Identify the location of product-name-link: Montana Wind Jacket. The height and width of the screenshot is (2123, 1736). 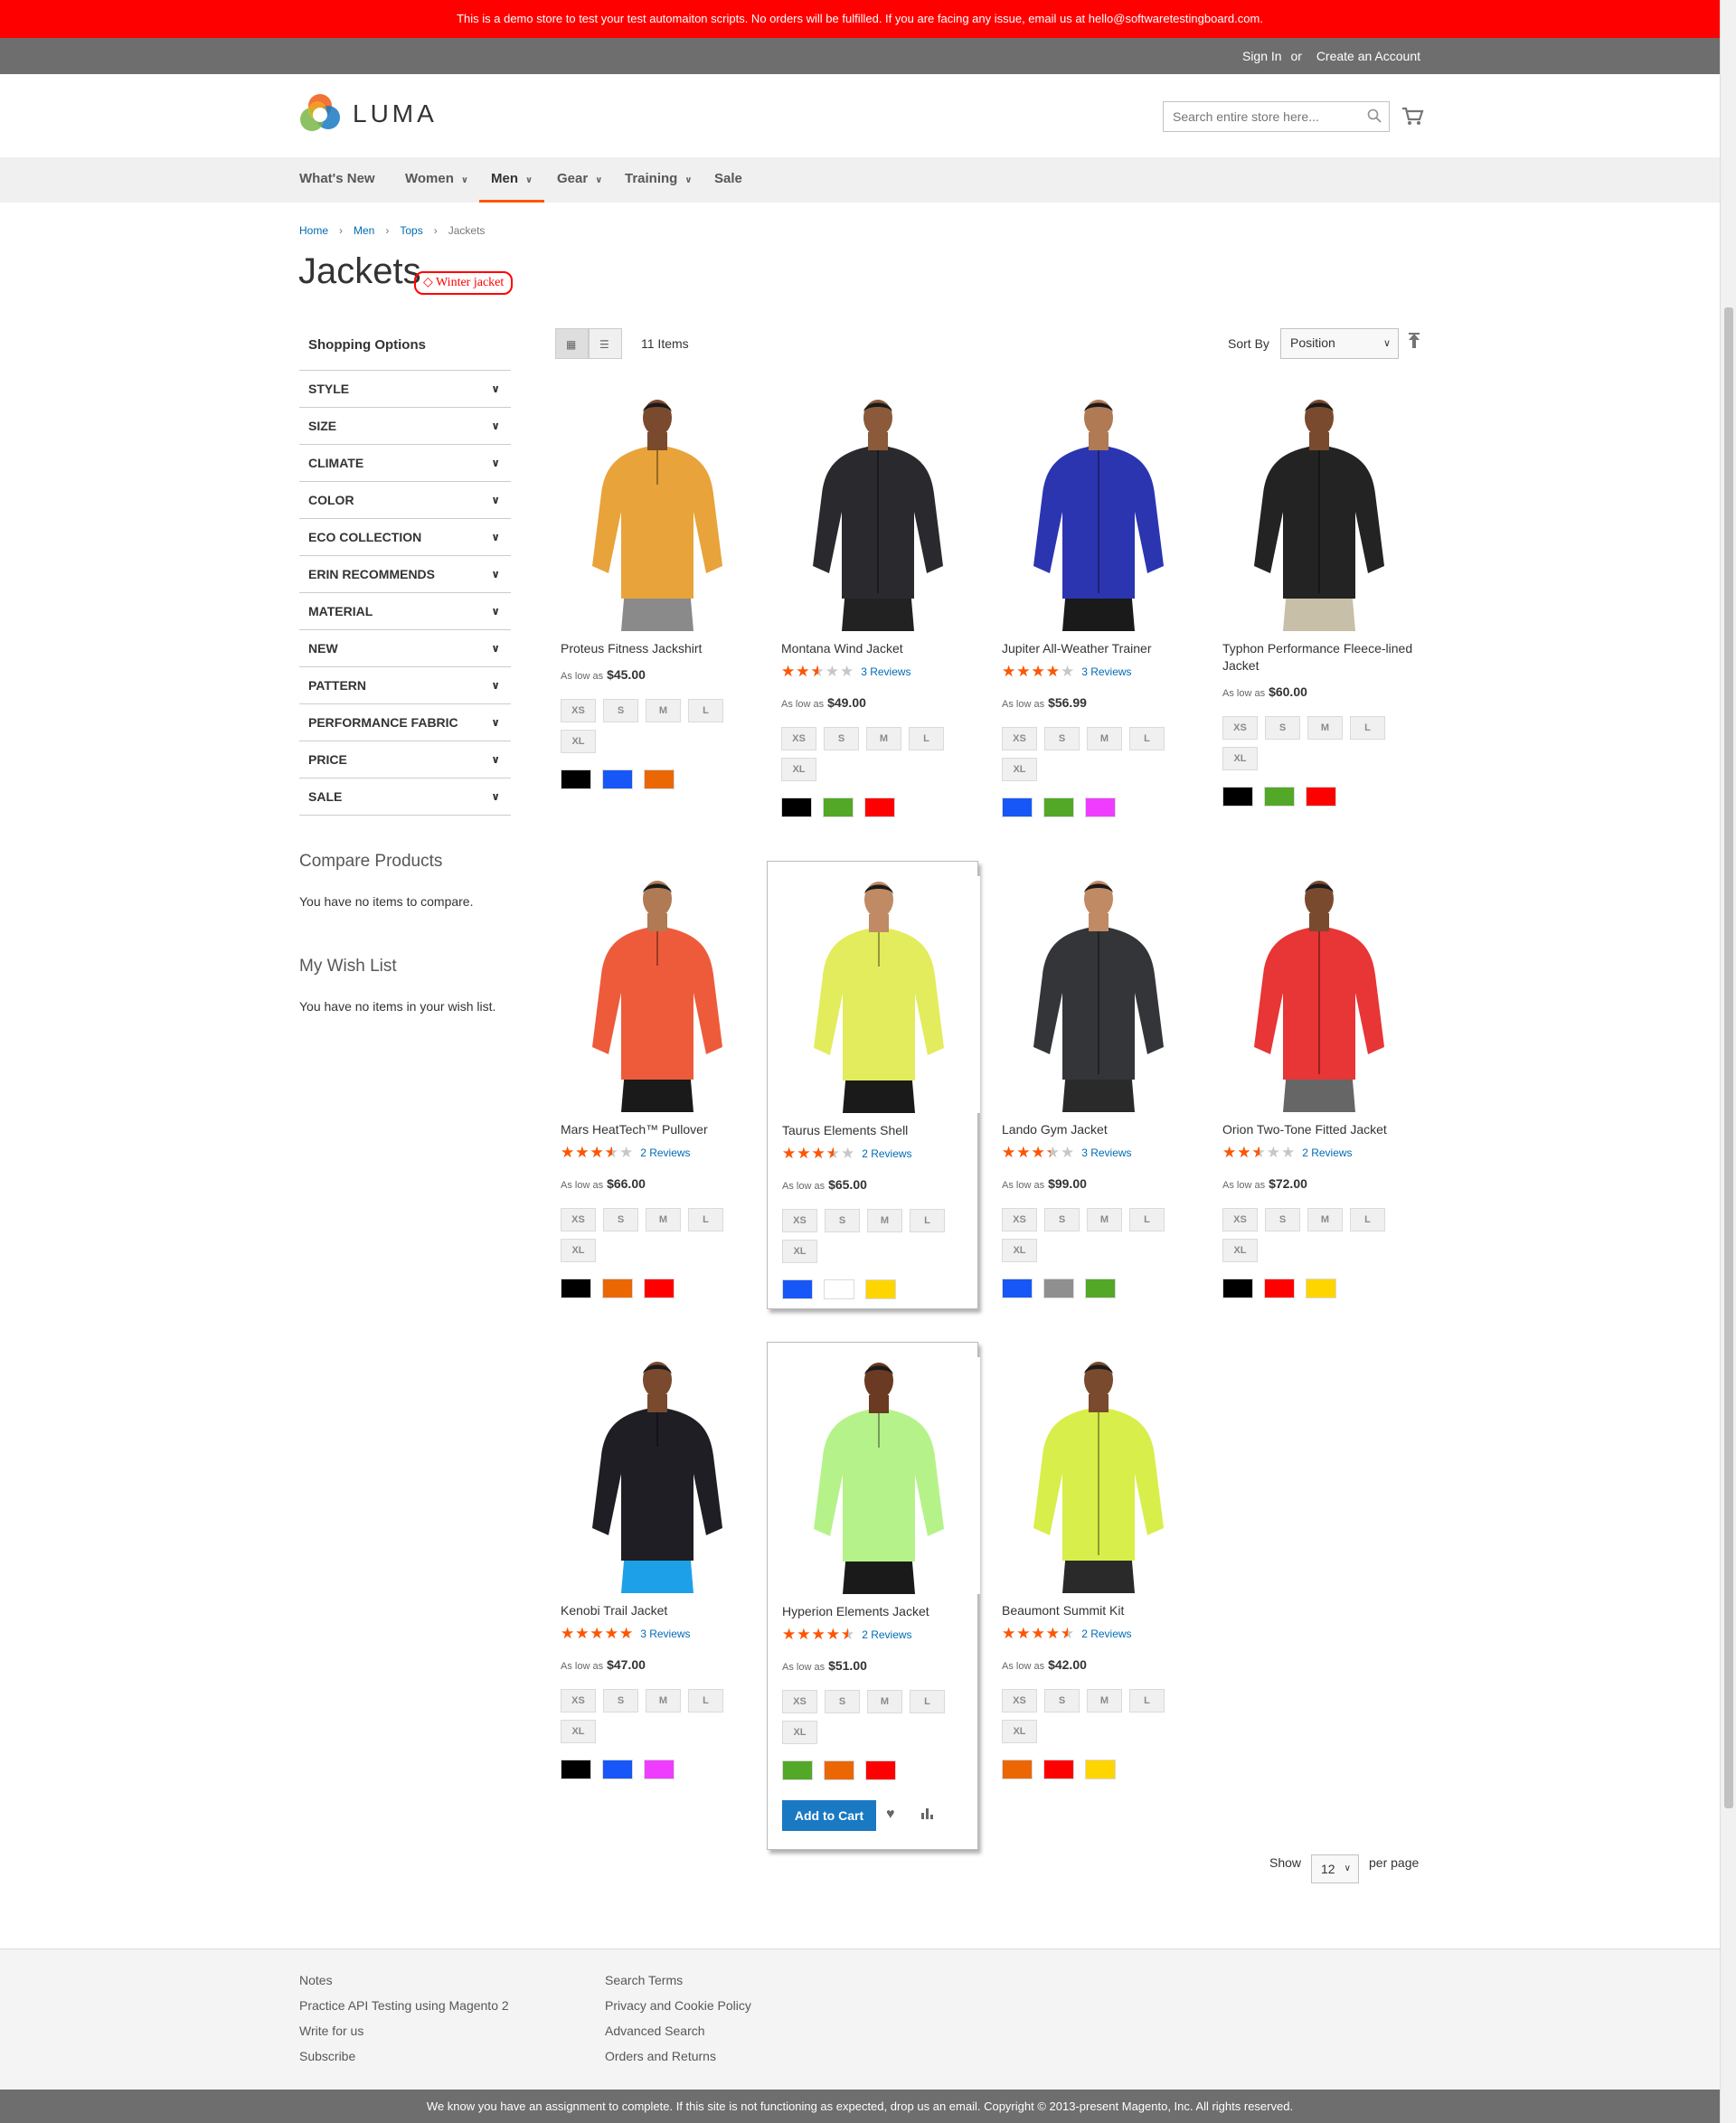
(881, 648).